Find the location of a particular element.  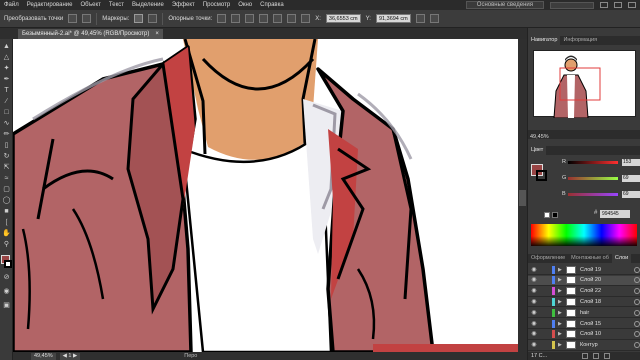

red-value-field: 153 is located at coordinates (631, 162).